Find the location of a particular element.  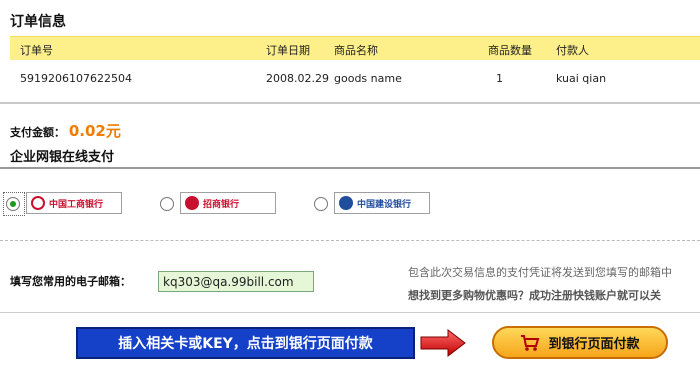

icbc-logo-icon: 中国工商银行 is located at coordinates (74, 203).